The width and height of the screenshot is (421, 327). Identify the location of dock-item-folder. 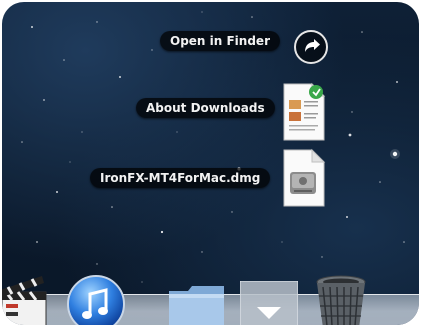
(197, 304).